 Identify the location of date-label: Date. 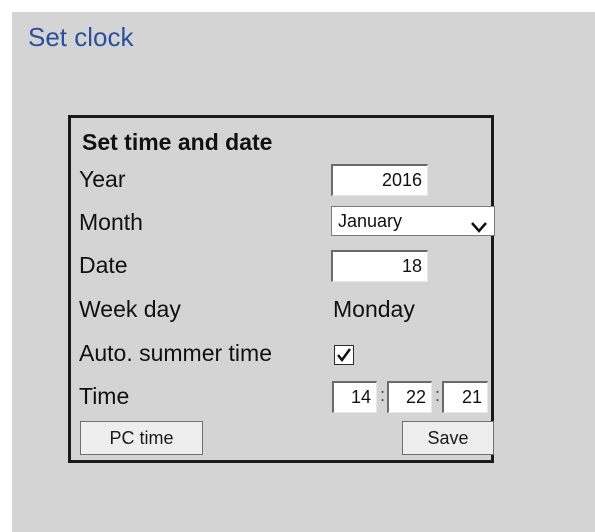
(103, 265).